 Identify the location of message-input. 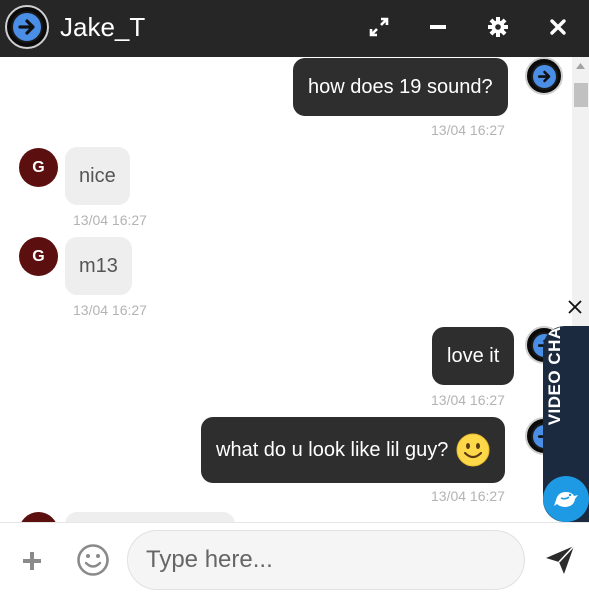
(326, 560).